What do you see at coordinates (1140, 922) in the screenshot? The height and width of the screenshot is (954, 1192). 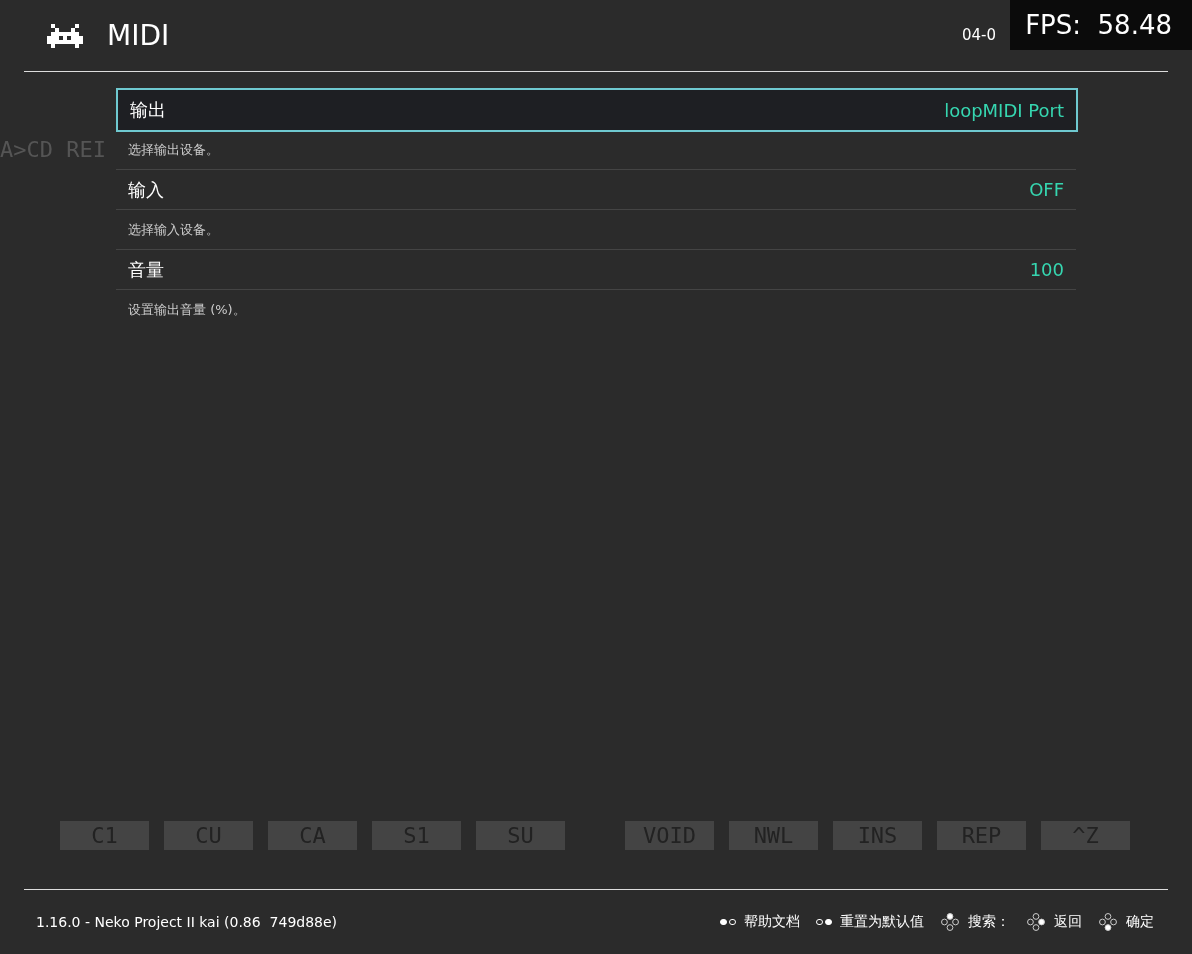 I see `hint-label: 确定` at bounding box center [1140, 922].